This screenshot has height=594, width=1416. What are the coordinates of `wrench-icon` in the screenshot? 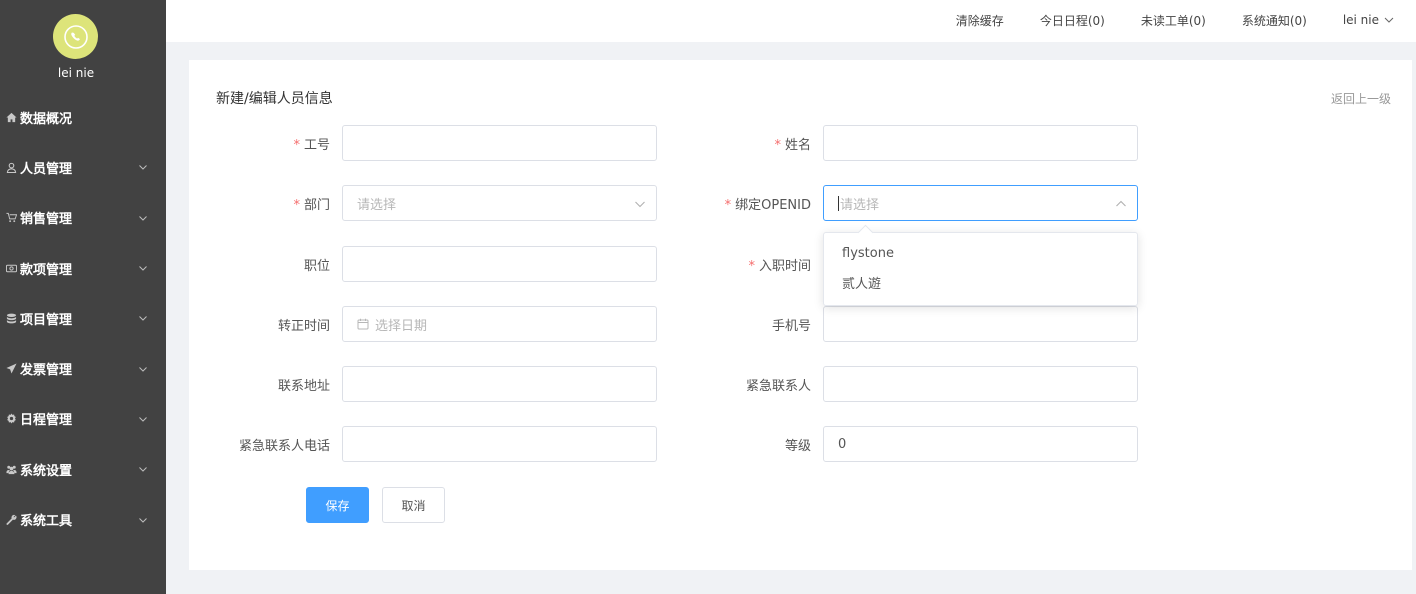 It's located at (11, 520).